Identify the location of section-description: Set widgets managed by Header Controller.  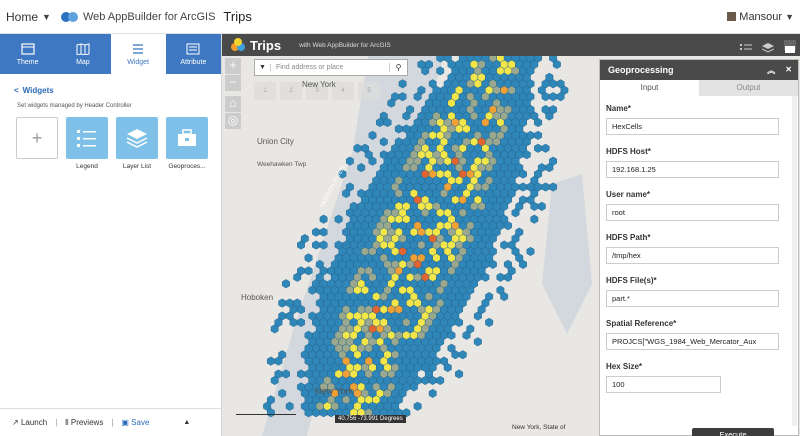
(74, 106).